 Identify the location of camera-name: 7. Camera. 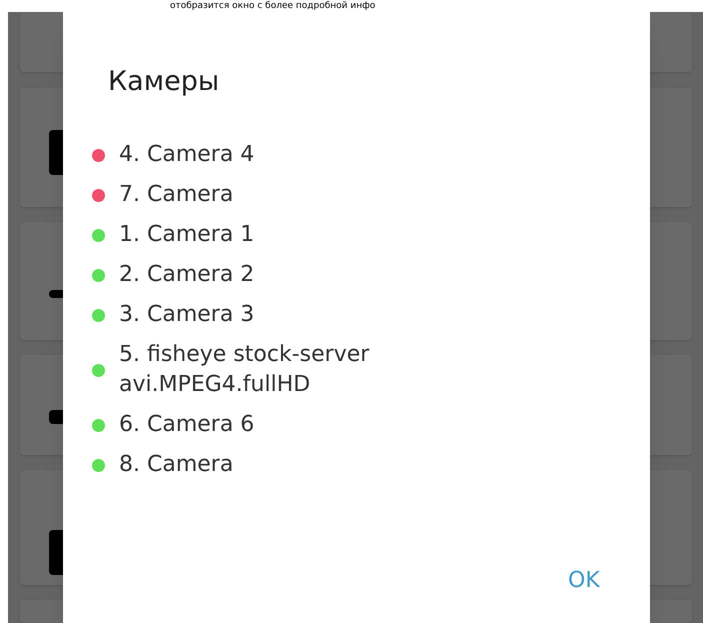
(176, 195).